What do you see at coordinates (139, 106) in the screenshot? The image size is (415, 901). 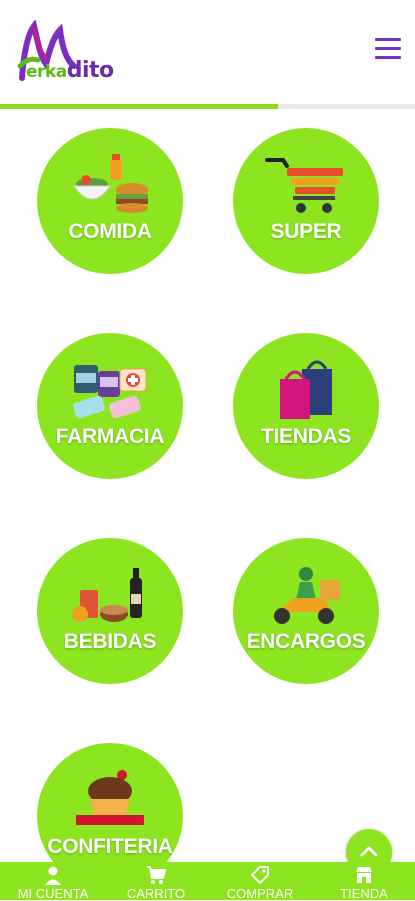 I see `loading-progress-fill` at bounding box center [139, 106].